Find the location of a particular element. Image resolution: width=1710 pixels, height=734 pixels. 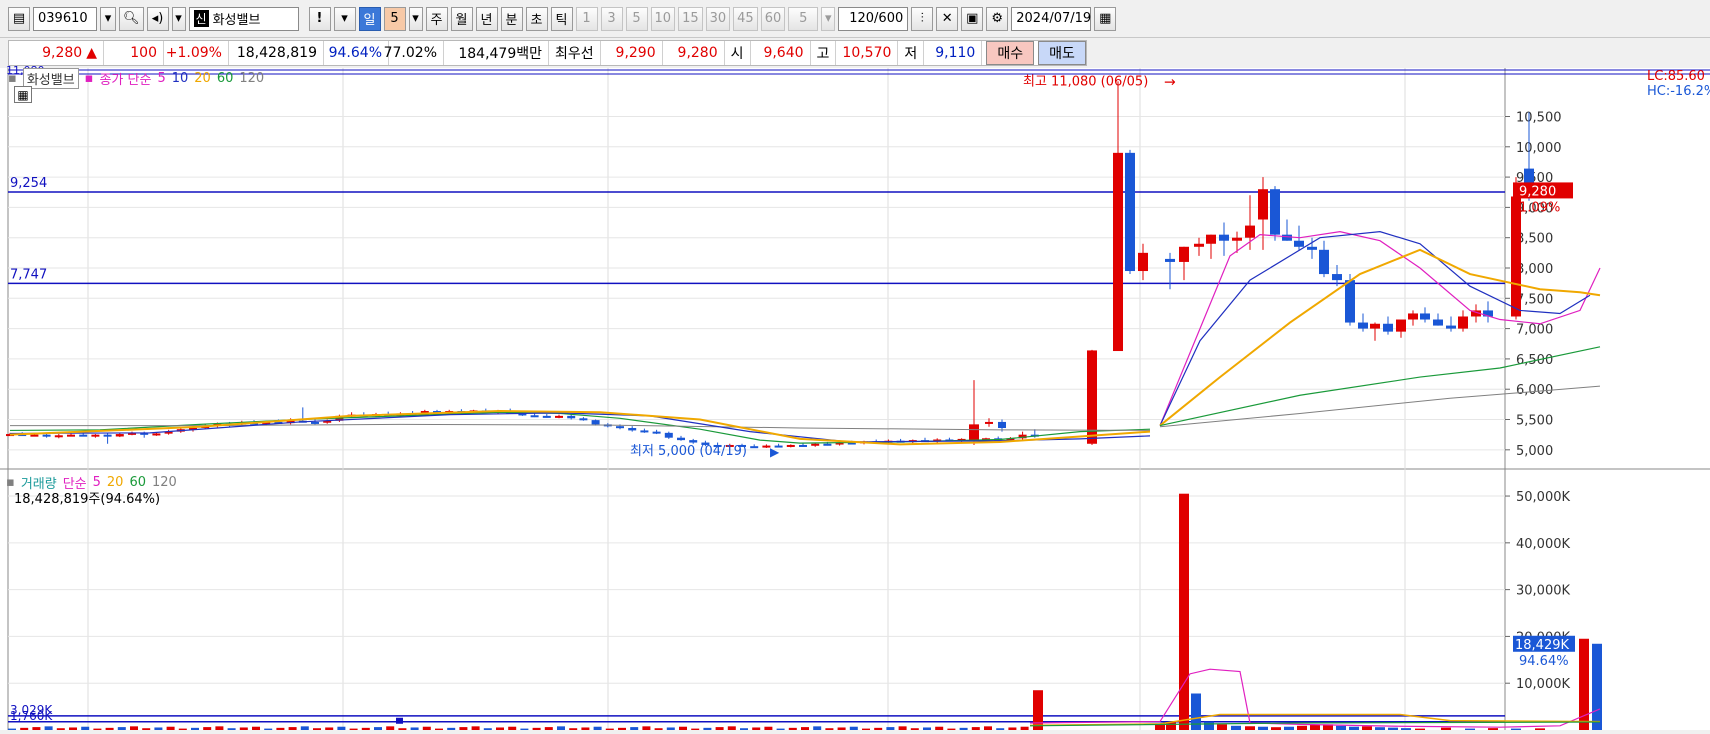

interval-10-button: 10 is located at coordinates (663, 18).